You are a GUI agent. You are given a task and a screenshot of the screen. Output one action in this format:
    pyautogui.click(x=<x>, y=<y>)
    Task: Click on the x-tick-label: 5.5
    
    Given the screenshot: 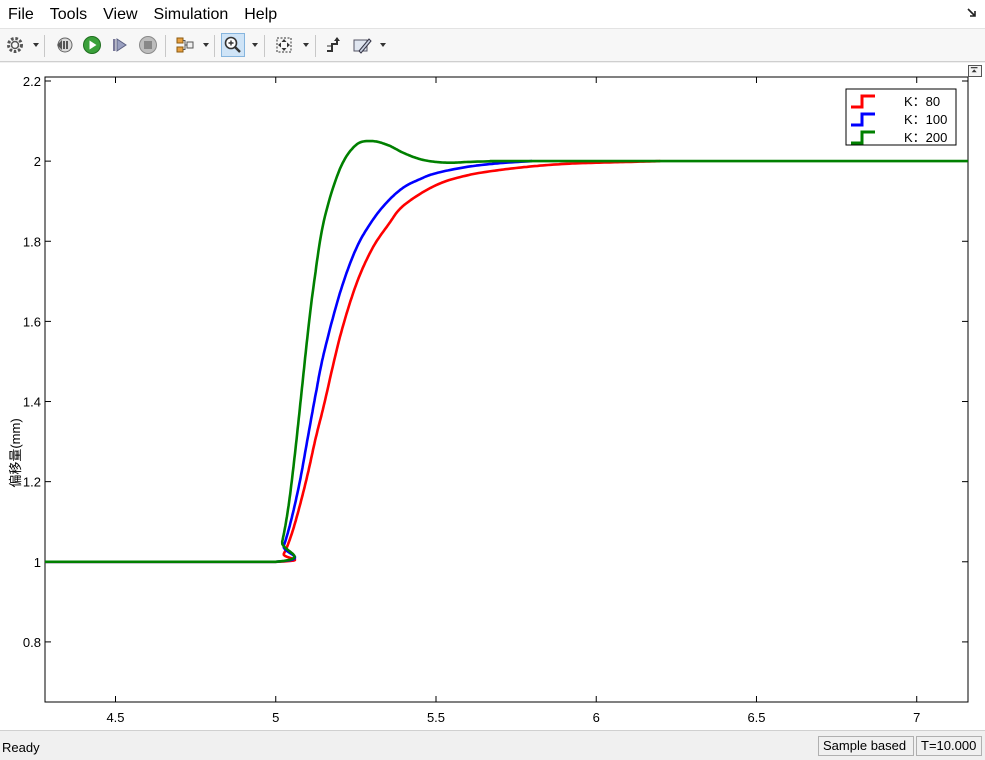 What is the action you would take?
    pyautogui.click(x=436, y=717)
    